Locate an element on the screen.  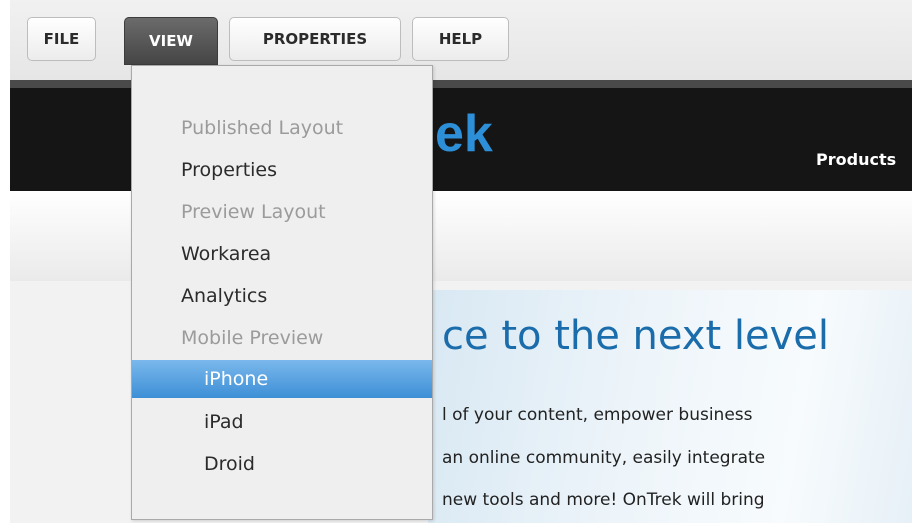
properties-menu-button: PROPERTIES is located at coordinates (315, 39).